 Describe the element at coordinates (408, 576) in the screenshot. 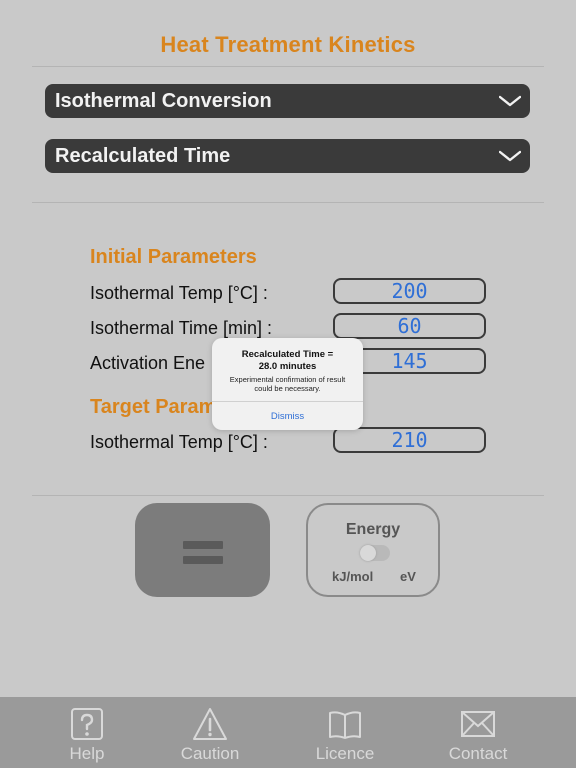

I see `energy-unit-ev: eV` at that location.